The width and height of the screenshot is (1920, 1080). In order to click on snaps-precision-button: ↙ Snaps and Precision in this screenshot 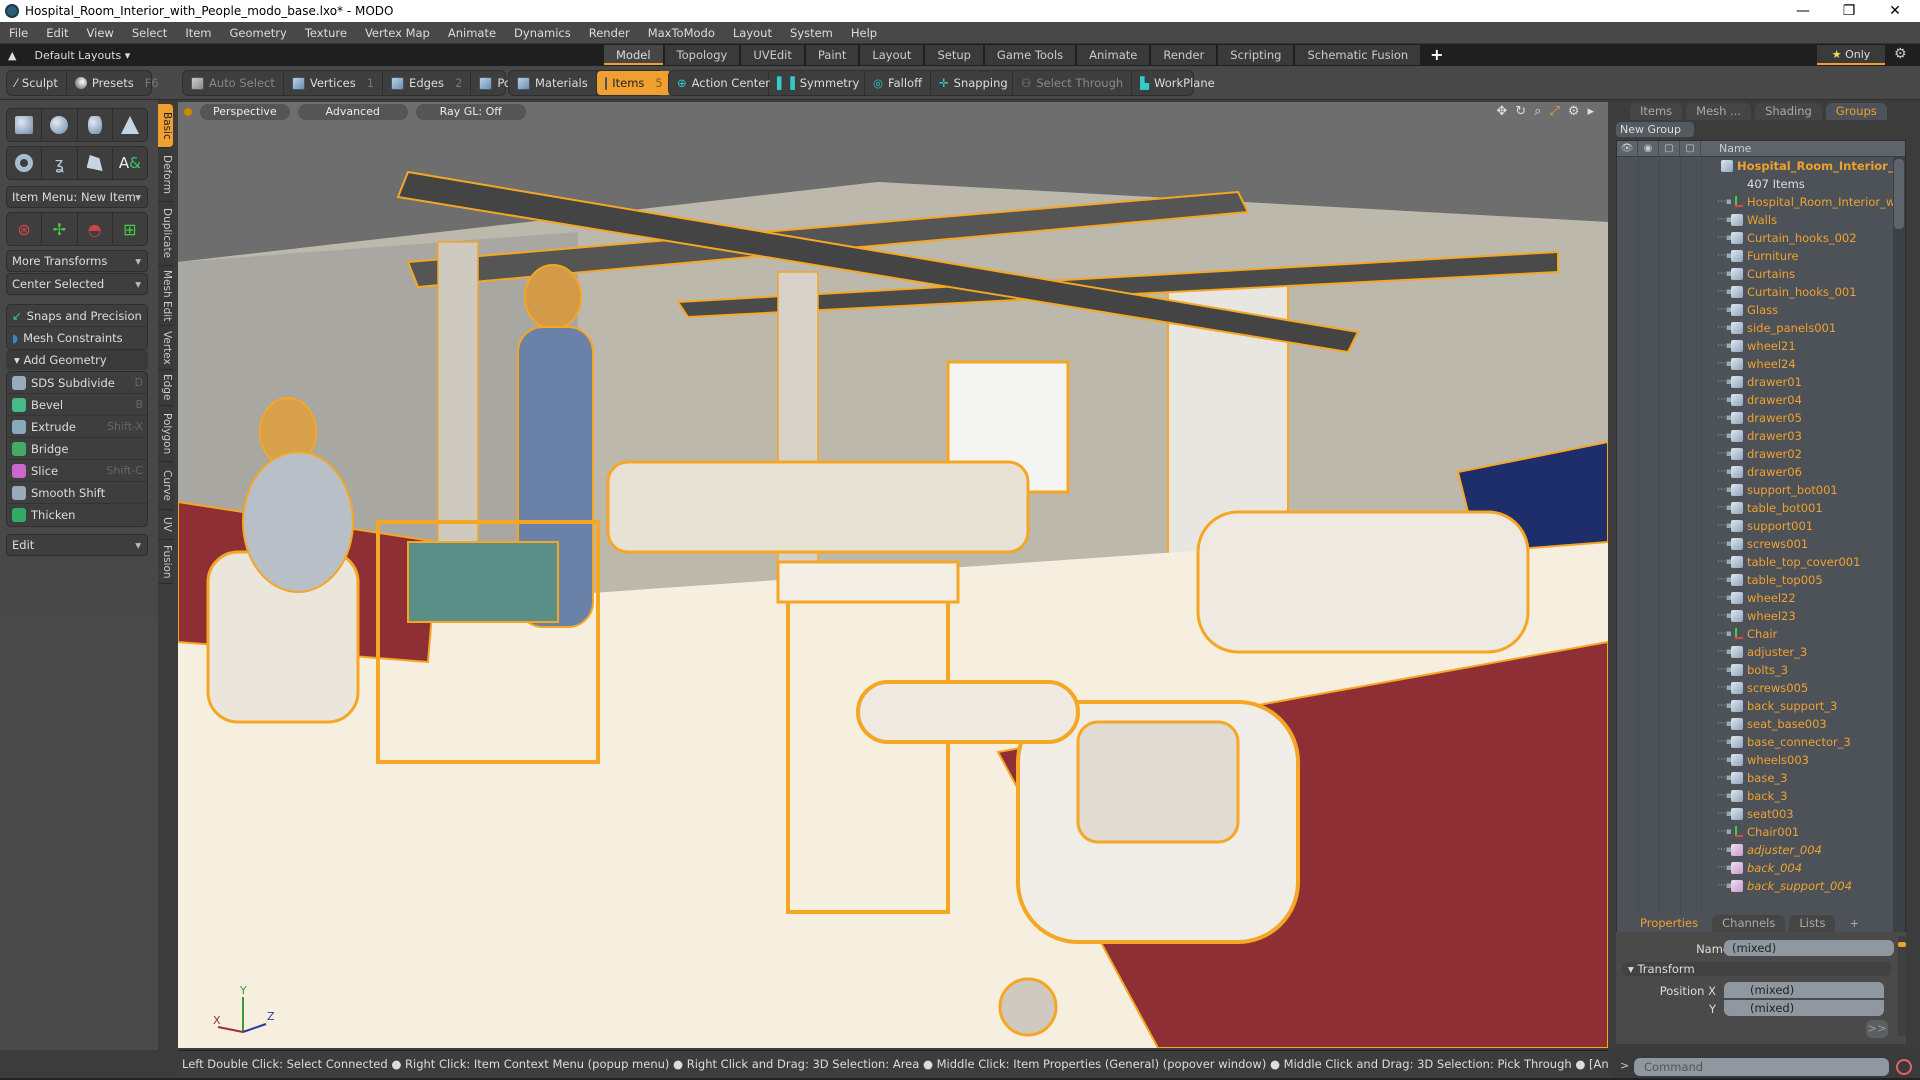, I will do `click(77, 316)`.